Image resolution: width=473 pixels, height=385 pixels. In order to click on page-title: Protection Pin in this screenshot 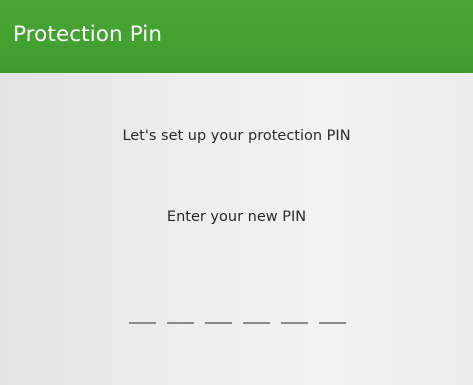, I will do `click(88, 34)`.